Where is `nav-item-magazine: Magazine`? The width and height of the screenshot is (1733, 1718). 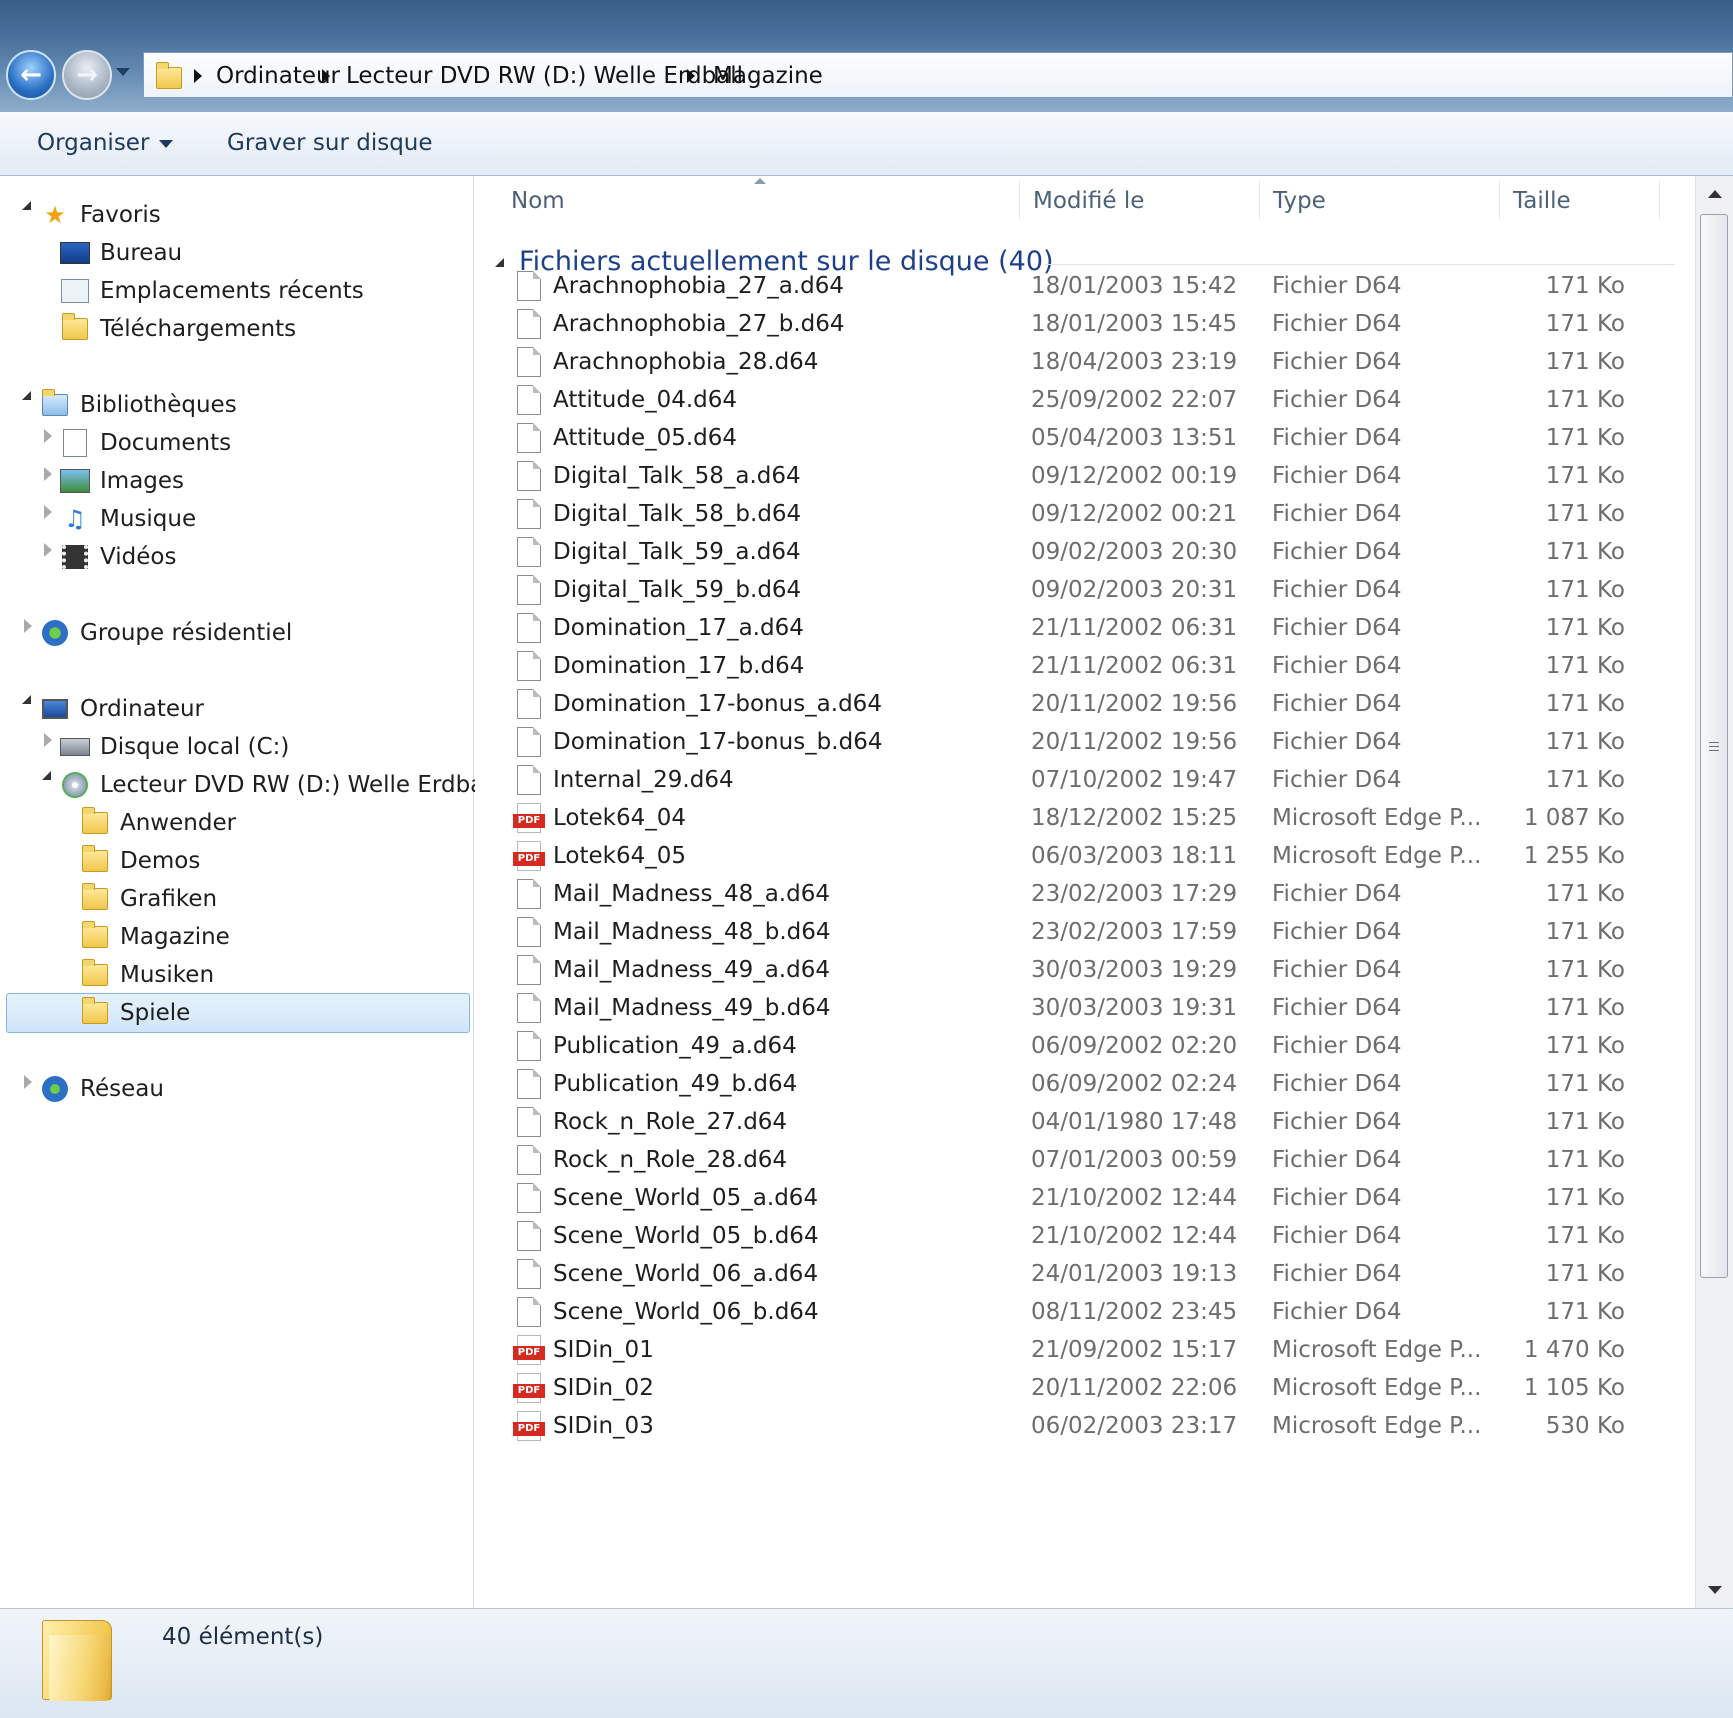 nav-item-magazine: Magazine is located at coordinates (155, 937).